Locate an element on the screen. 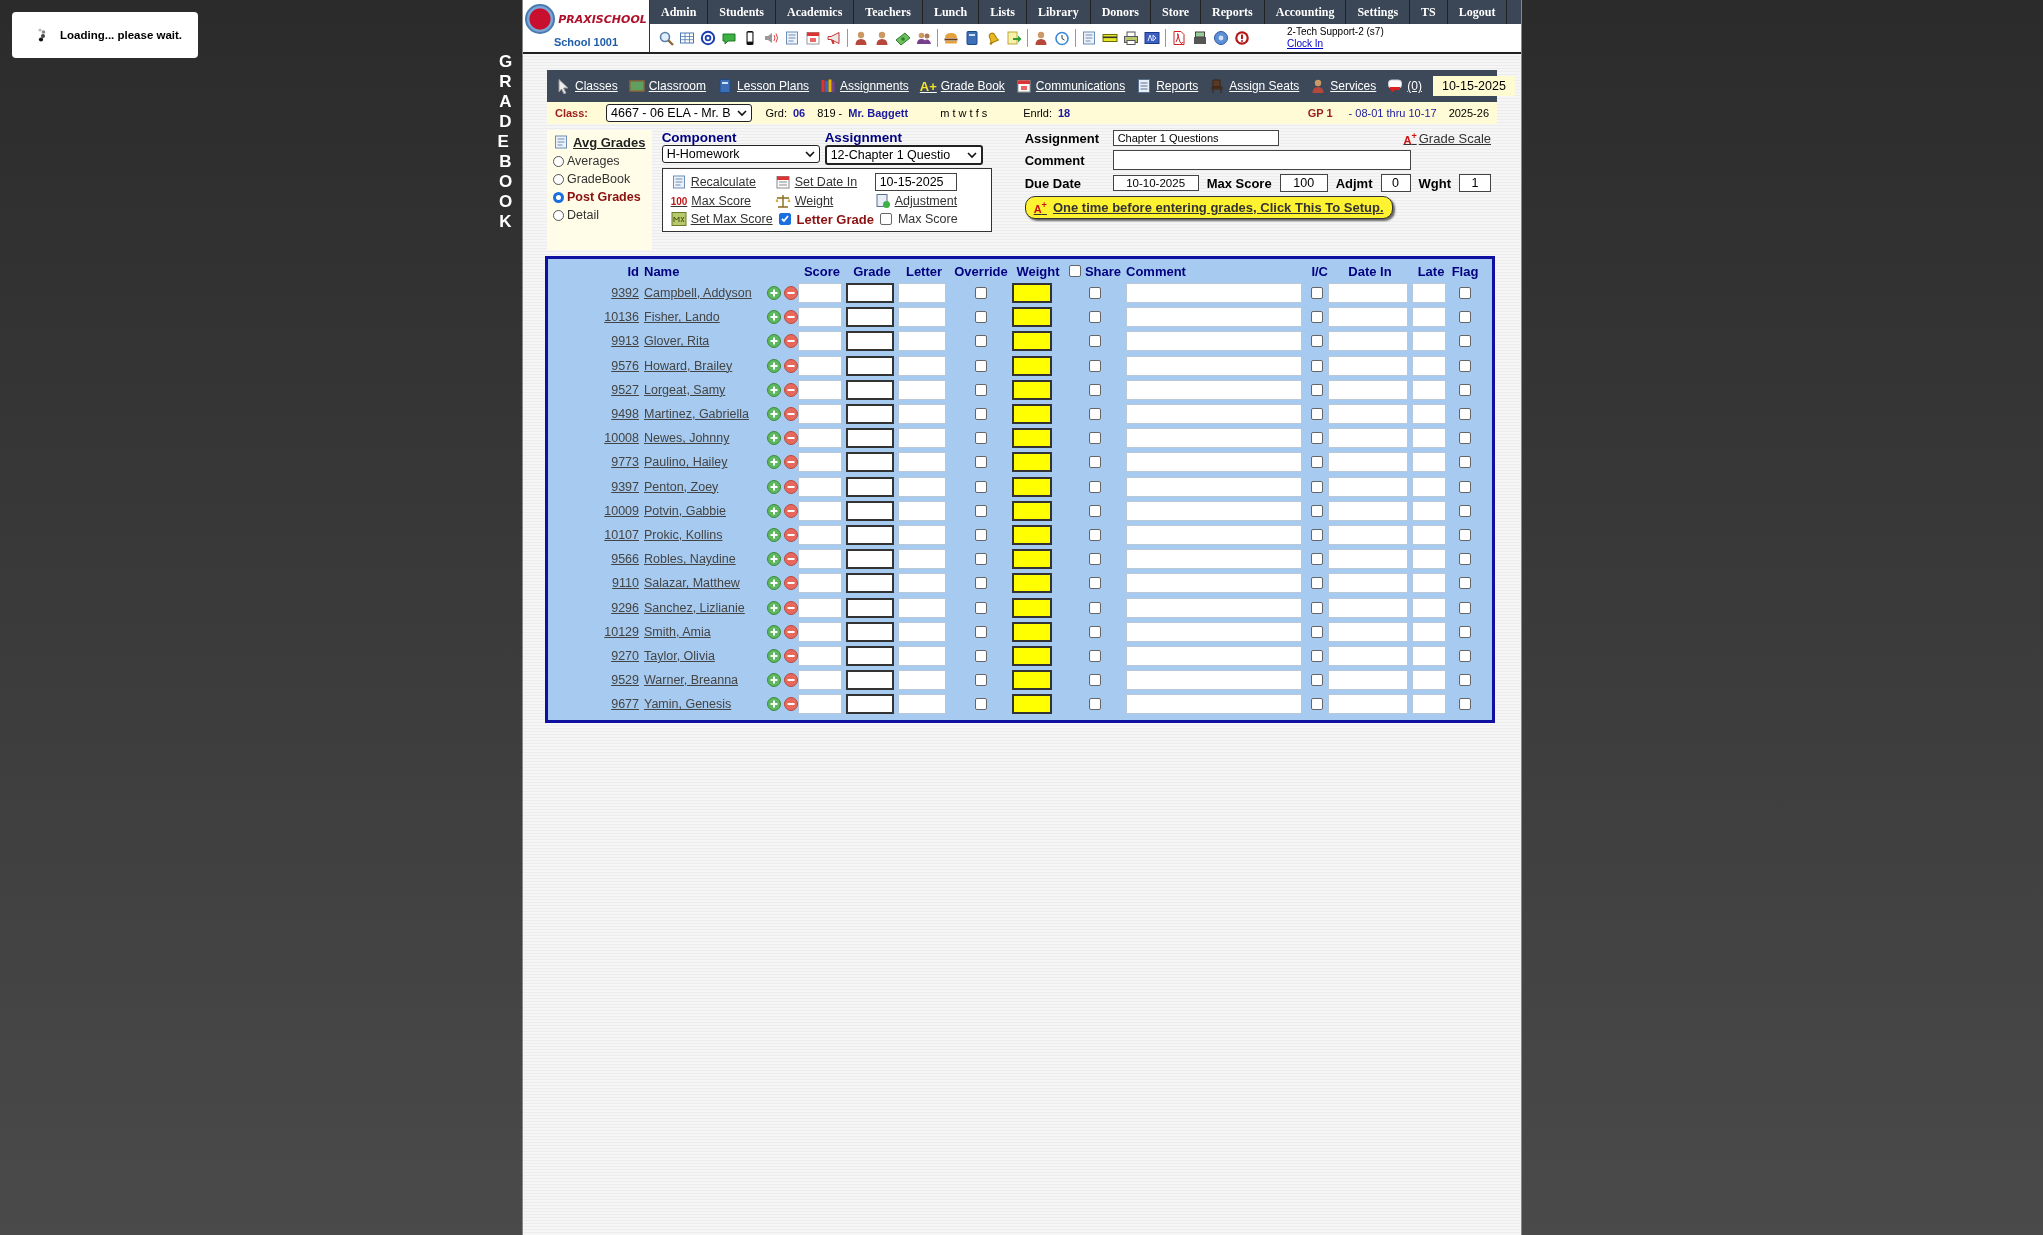 This screenshot has height=1235, width=2043. view-option: Averages is located at coordinates (600, 161).